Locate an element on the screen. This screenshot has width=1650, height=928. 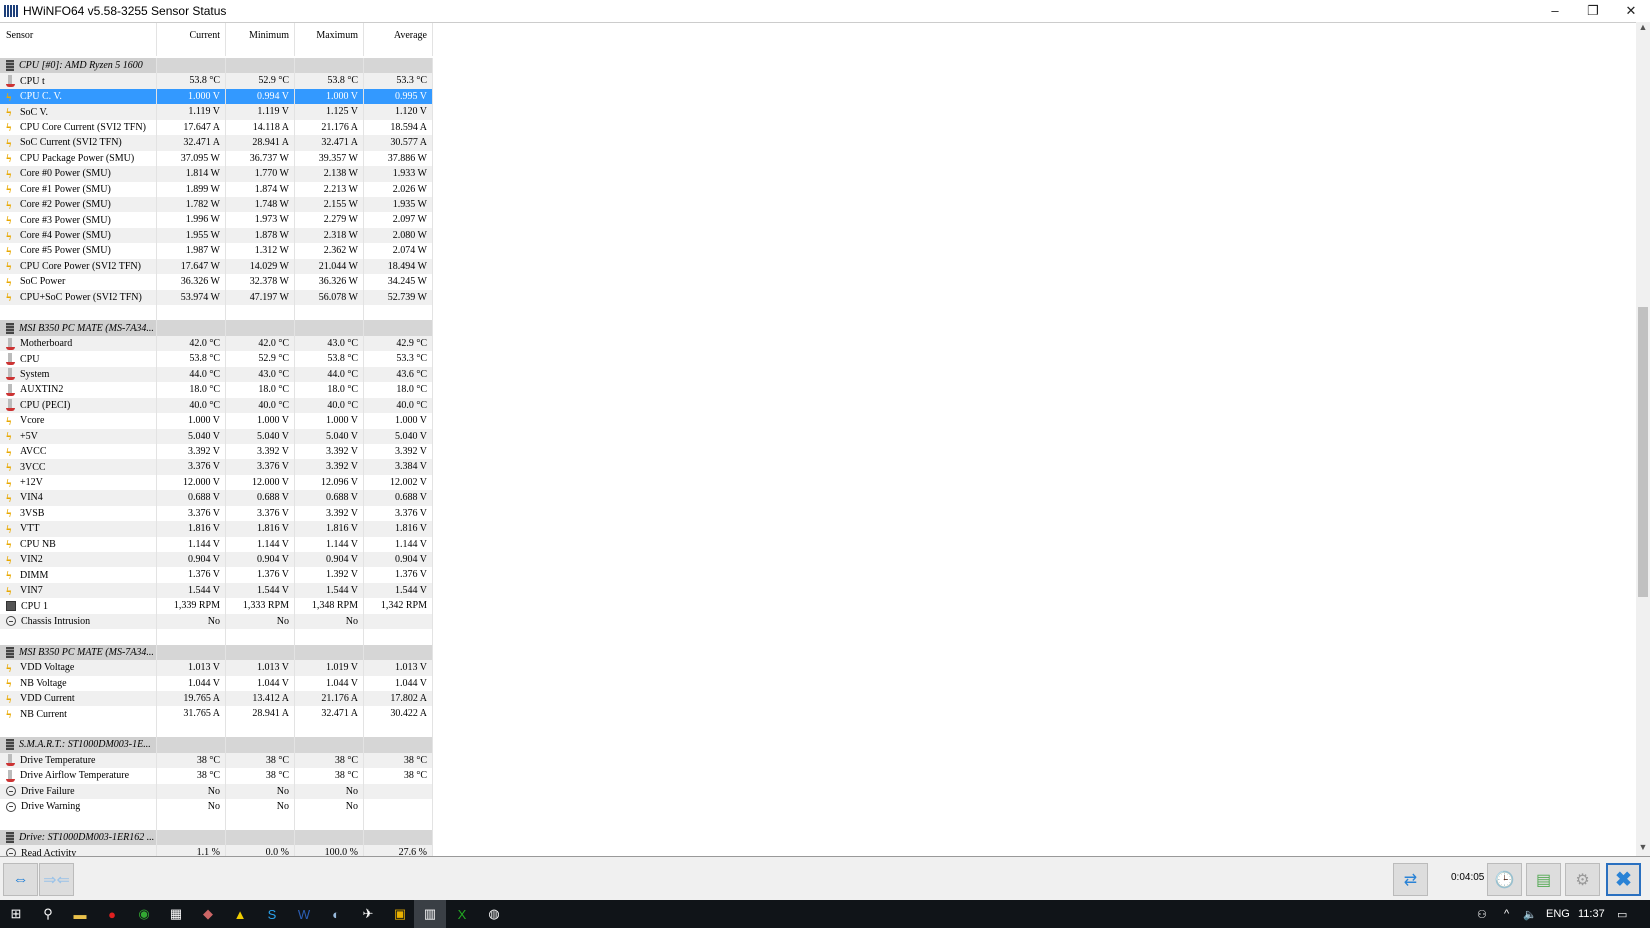
minimize-button: – is located at coordinates (1555, 10).